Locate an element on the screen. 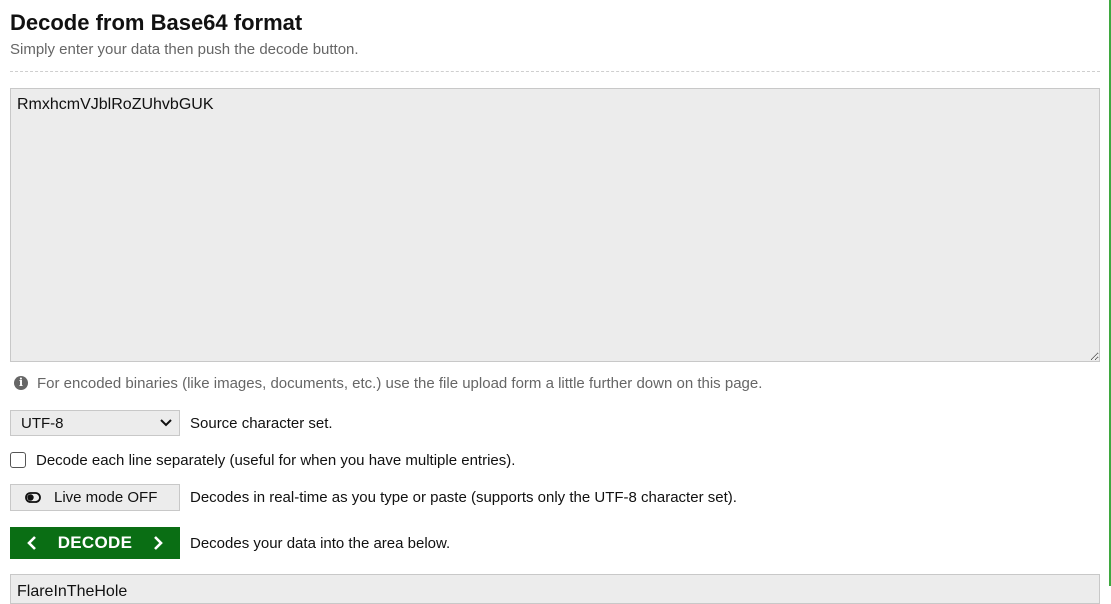 The image size is (1111, 604). decode-lines-checkbox is located at coordinates (18, 460).